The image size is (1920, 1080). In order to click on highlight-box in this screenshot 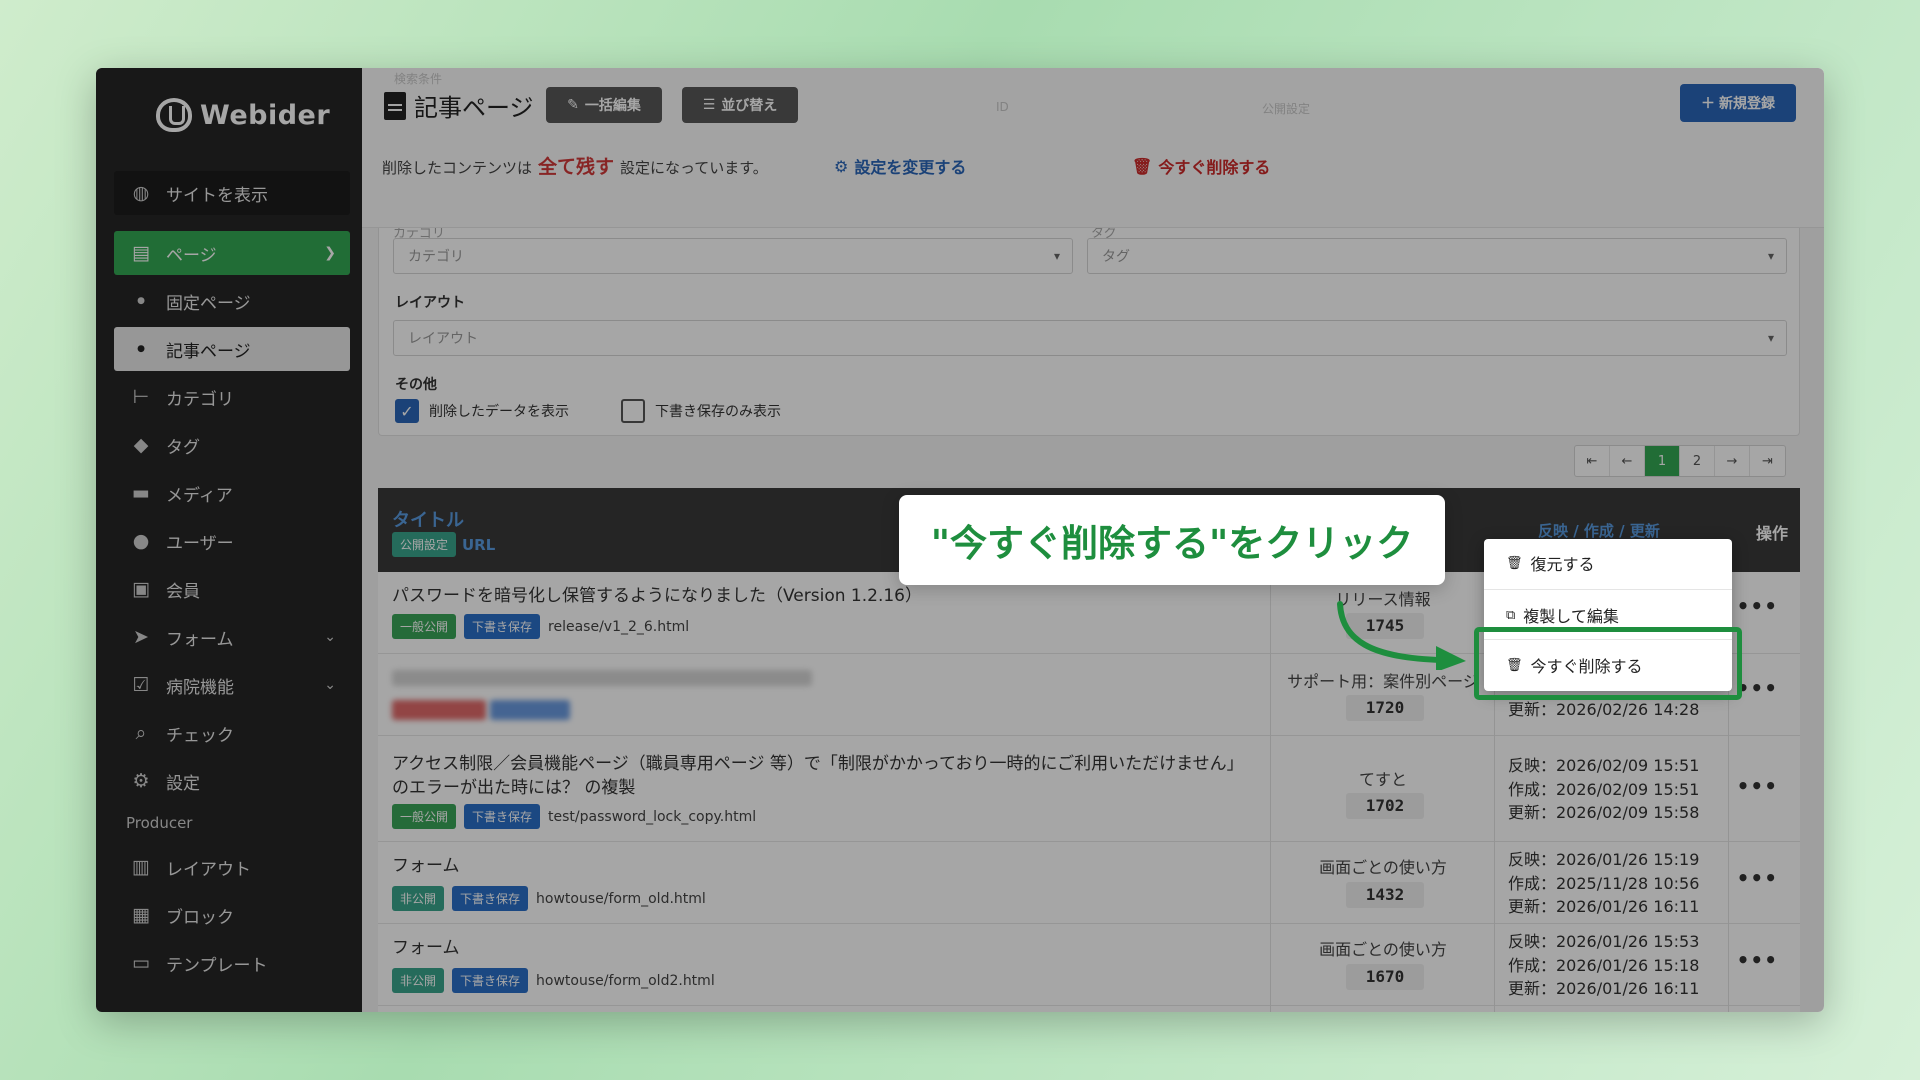, I will do `click(1608, 663)`.